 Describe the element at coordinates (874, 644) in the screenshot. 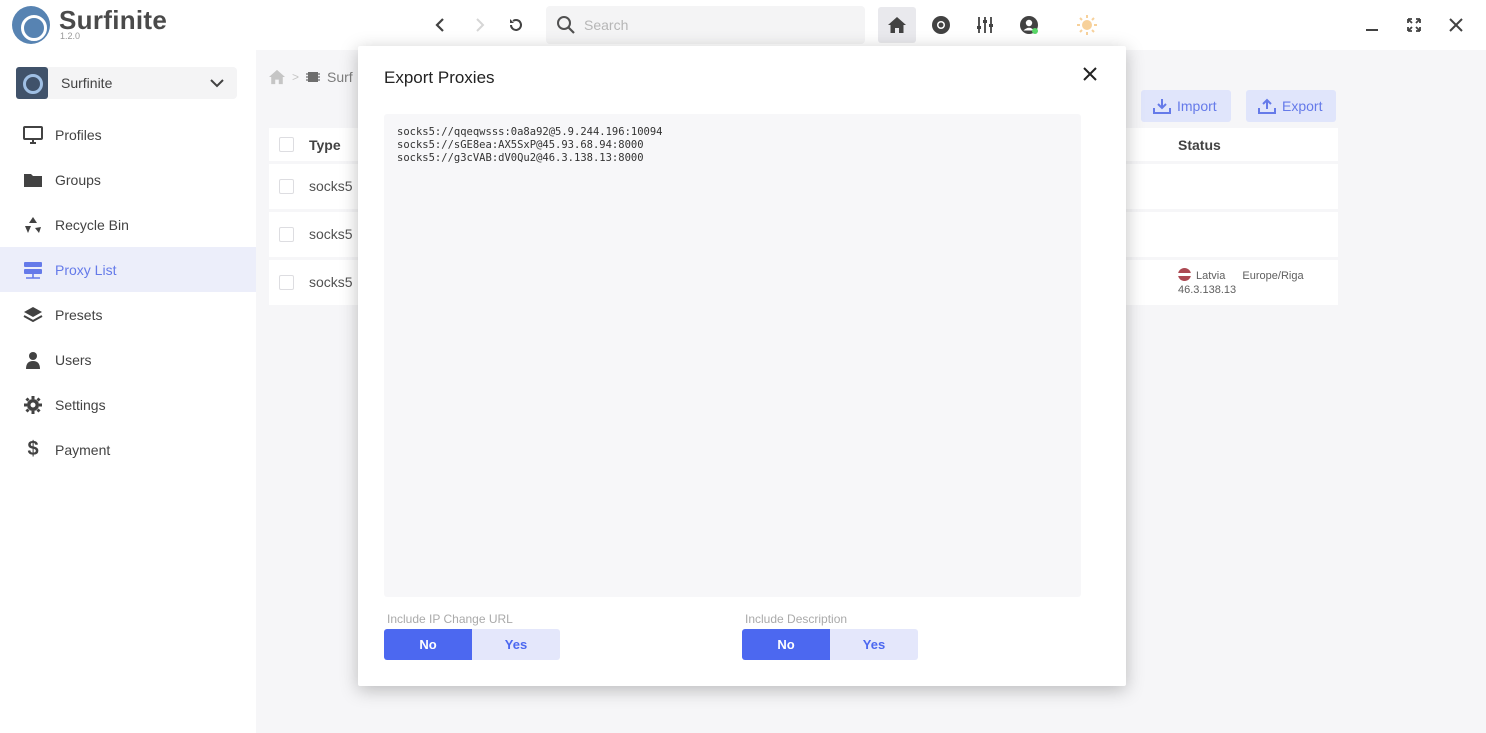

I see `description-yes-button: Yes` at that location.